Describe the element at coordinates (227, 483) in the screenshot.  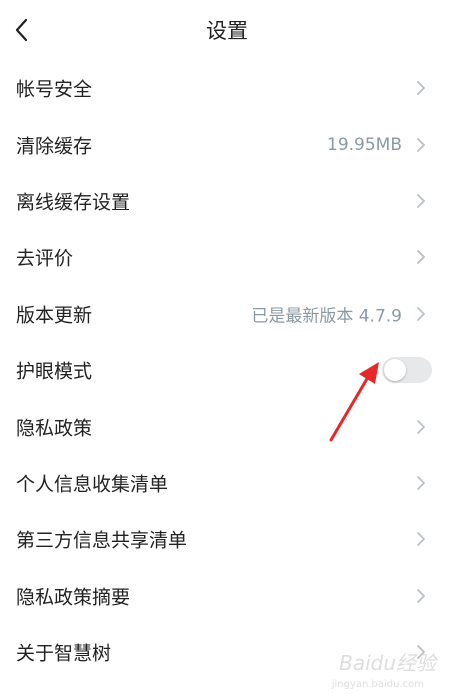
I see `settings-row-personal-info-list: 个人信息收集清单` at that location.